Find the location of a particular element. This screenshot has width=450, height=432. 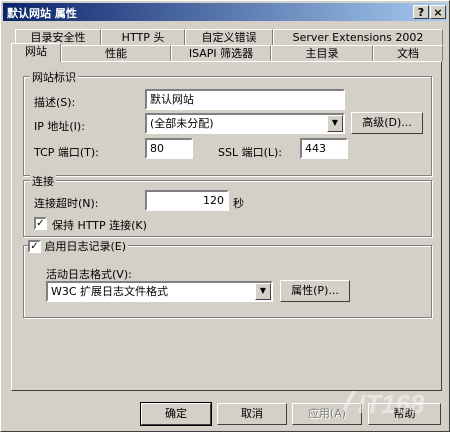

ip-address-label: IP 地址(I): is located at coordinates (59, 126).